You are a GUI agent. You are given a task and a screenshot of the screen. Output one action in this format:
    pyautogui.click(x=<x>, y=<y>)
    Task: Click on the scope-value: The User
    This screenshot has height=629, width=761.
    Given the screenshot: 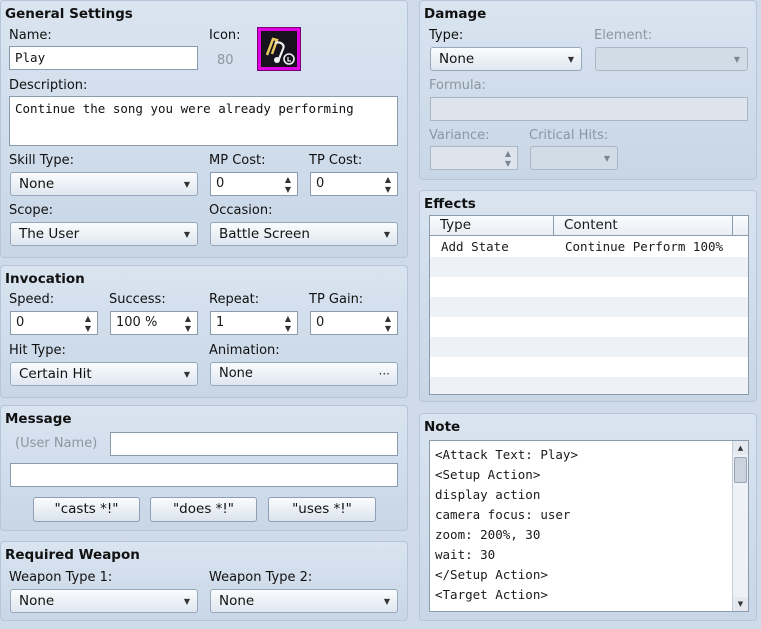 What is the action you would take?
    pyautogui.click(x=49, y=234)
    